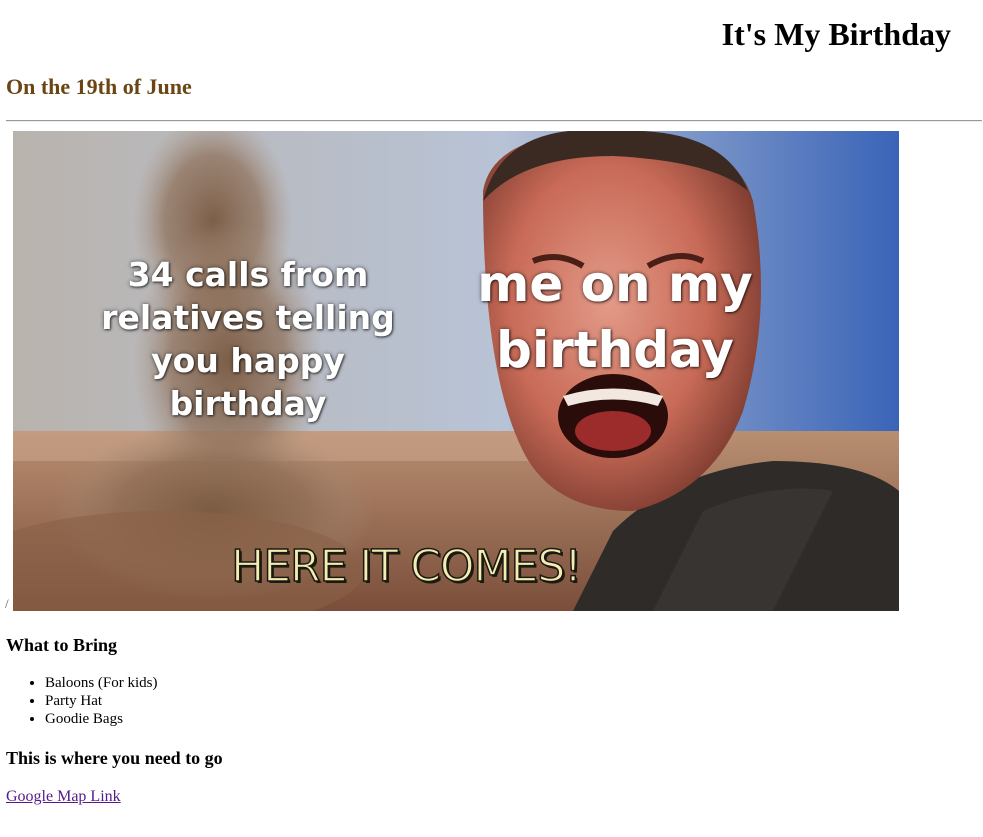  I want to click on meme-caption-here-it-comes: HERE IT COMES!, so click(406, 566).